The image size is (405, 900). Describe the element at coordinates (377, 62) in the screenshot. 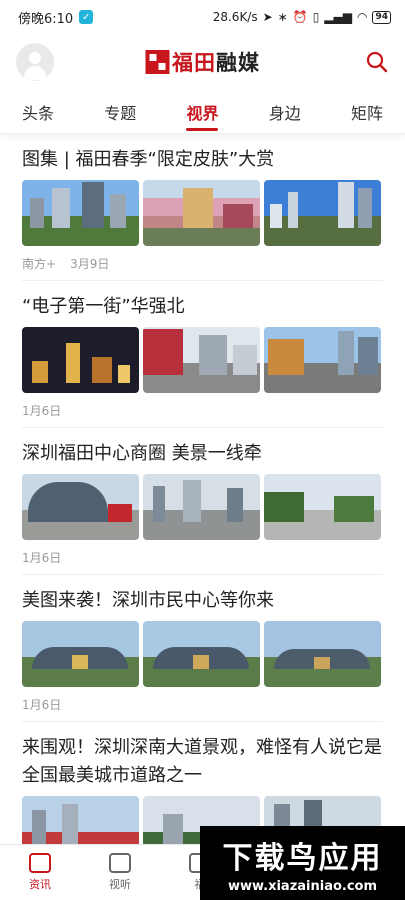

I see `search-icon` at that location.